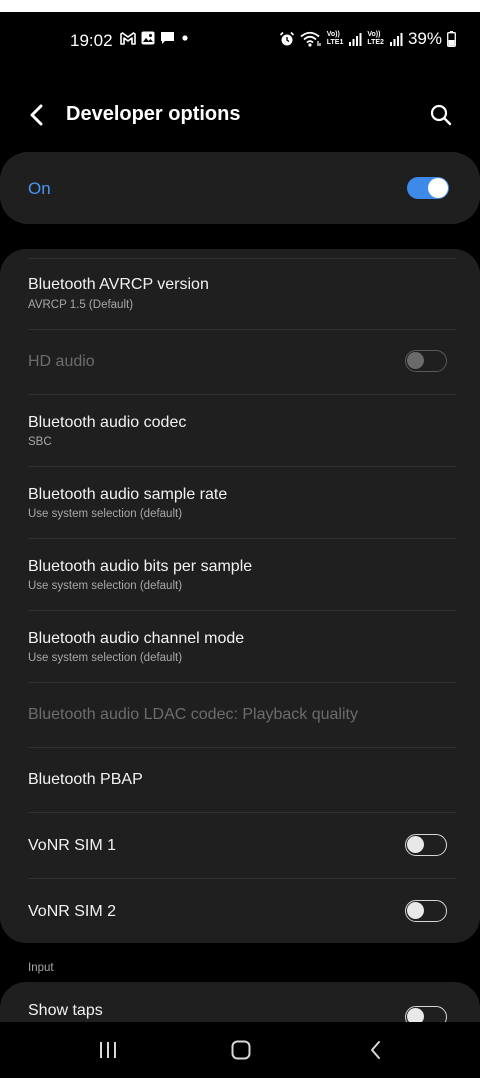 This screenshot has width=480, height=1091. What do you see at coordinates (61, 361) in the screenshot?
I see `setting-title: HD audio` at bounding box center [61, 361].